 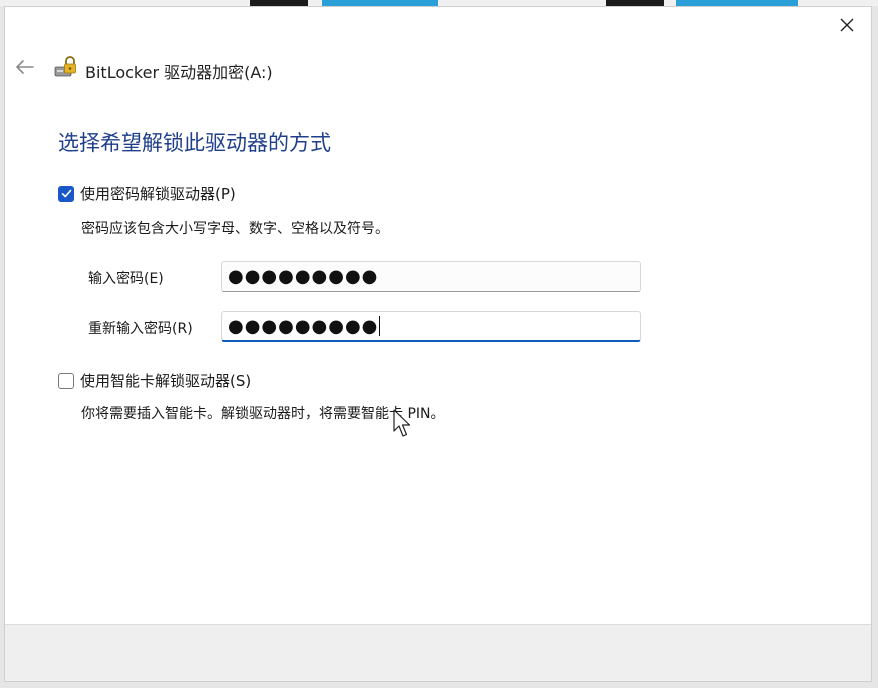 What do you see at coordinates (166, 381) in the screenshot?
I see `smartcard-unlock-label: 使用智能卡解锁驱动器(S)` at bounding box center [166, 381].